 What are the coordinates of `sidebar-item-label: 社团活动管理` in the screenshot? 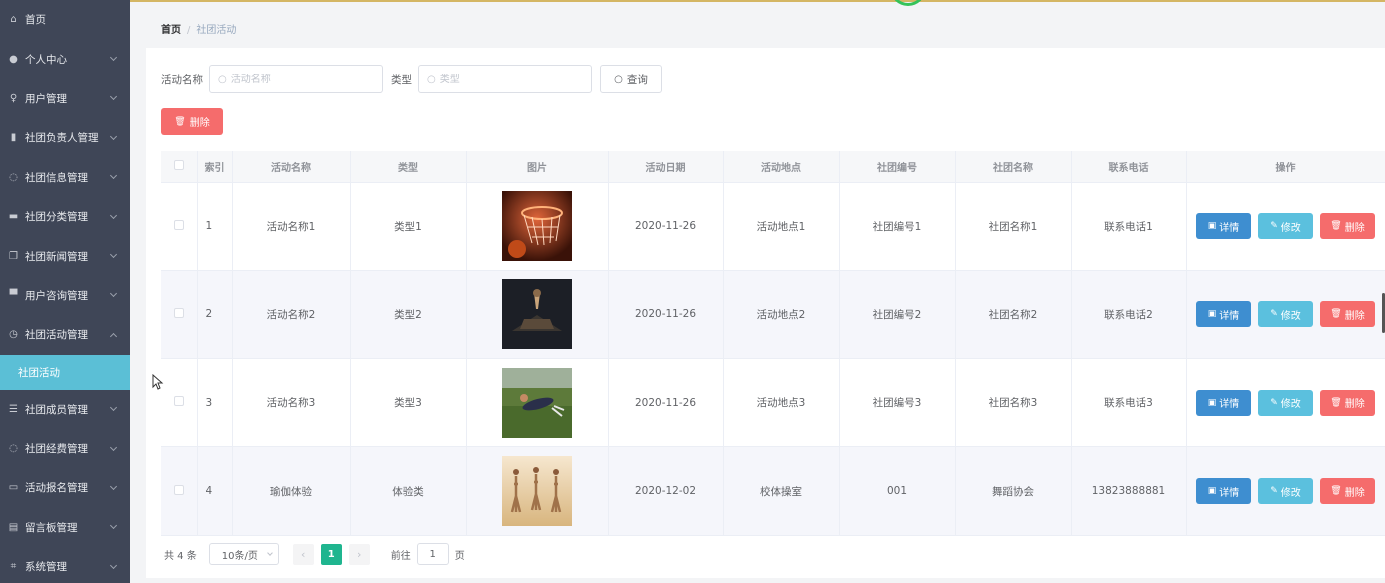 It's located at (56, 335).